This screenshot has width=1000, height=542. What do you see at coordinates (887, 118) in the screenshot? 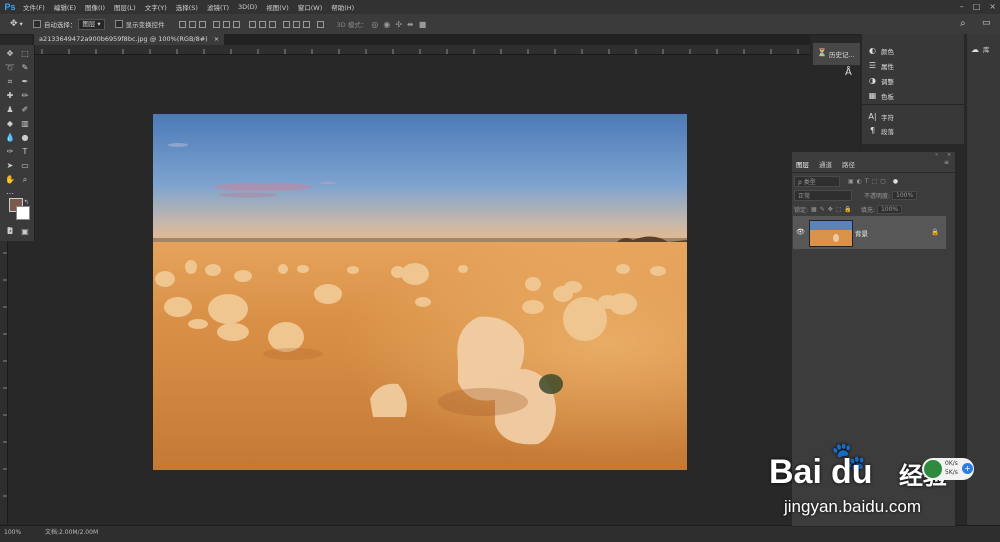
I see `character-label: 字符` at bounding box center [887, 118].